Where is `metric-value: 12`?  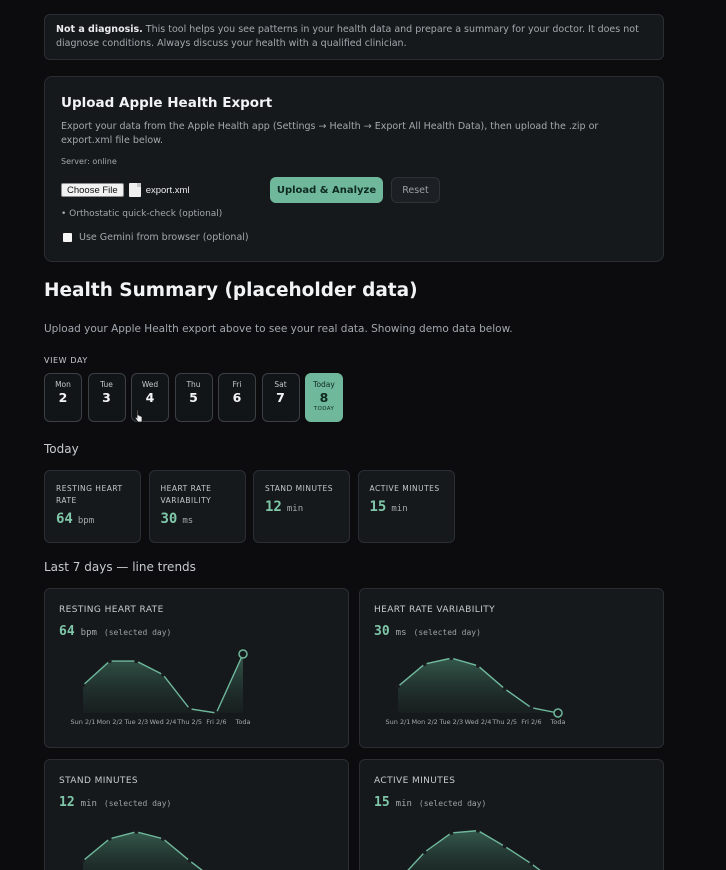
metric-value: 12 is located at coordinates (273, 507).